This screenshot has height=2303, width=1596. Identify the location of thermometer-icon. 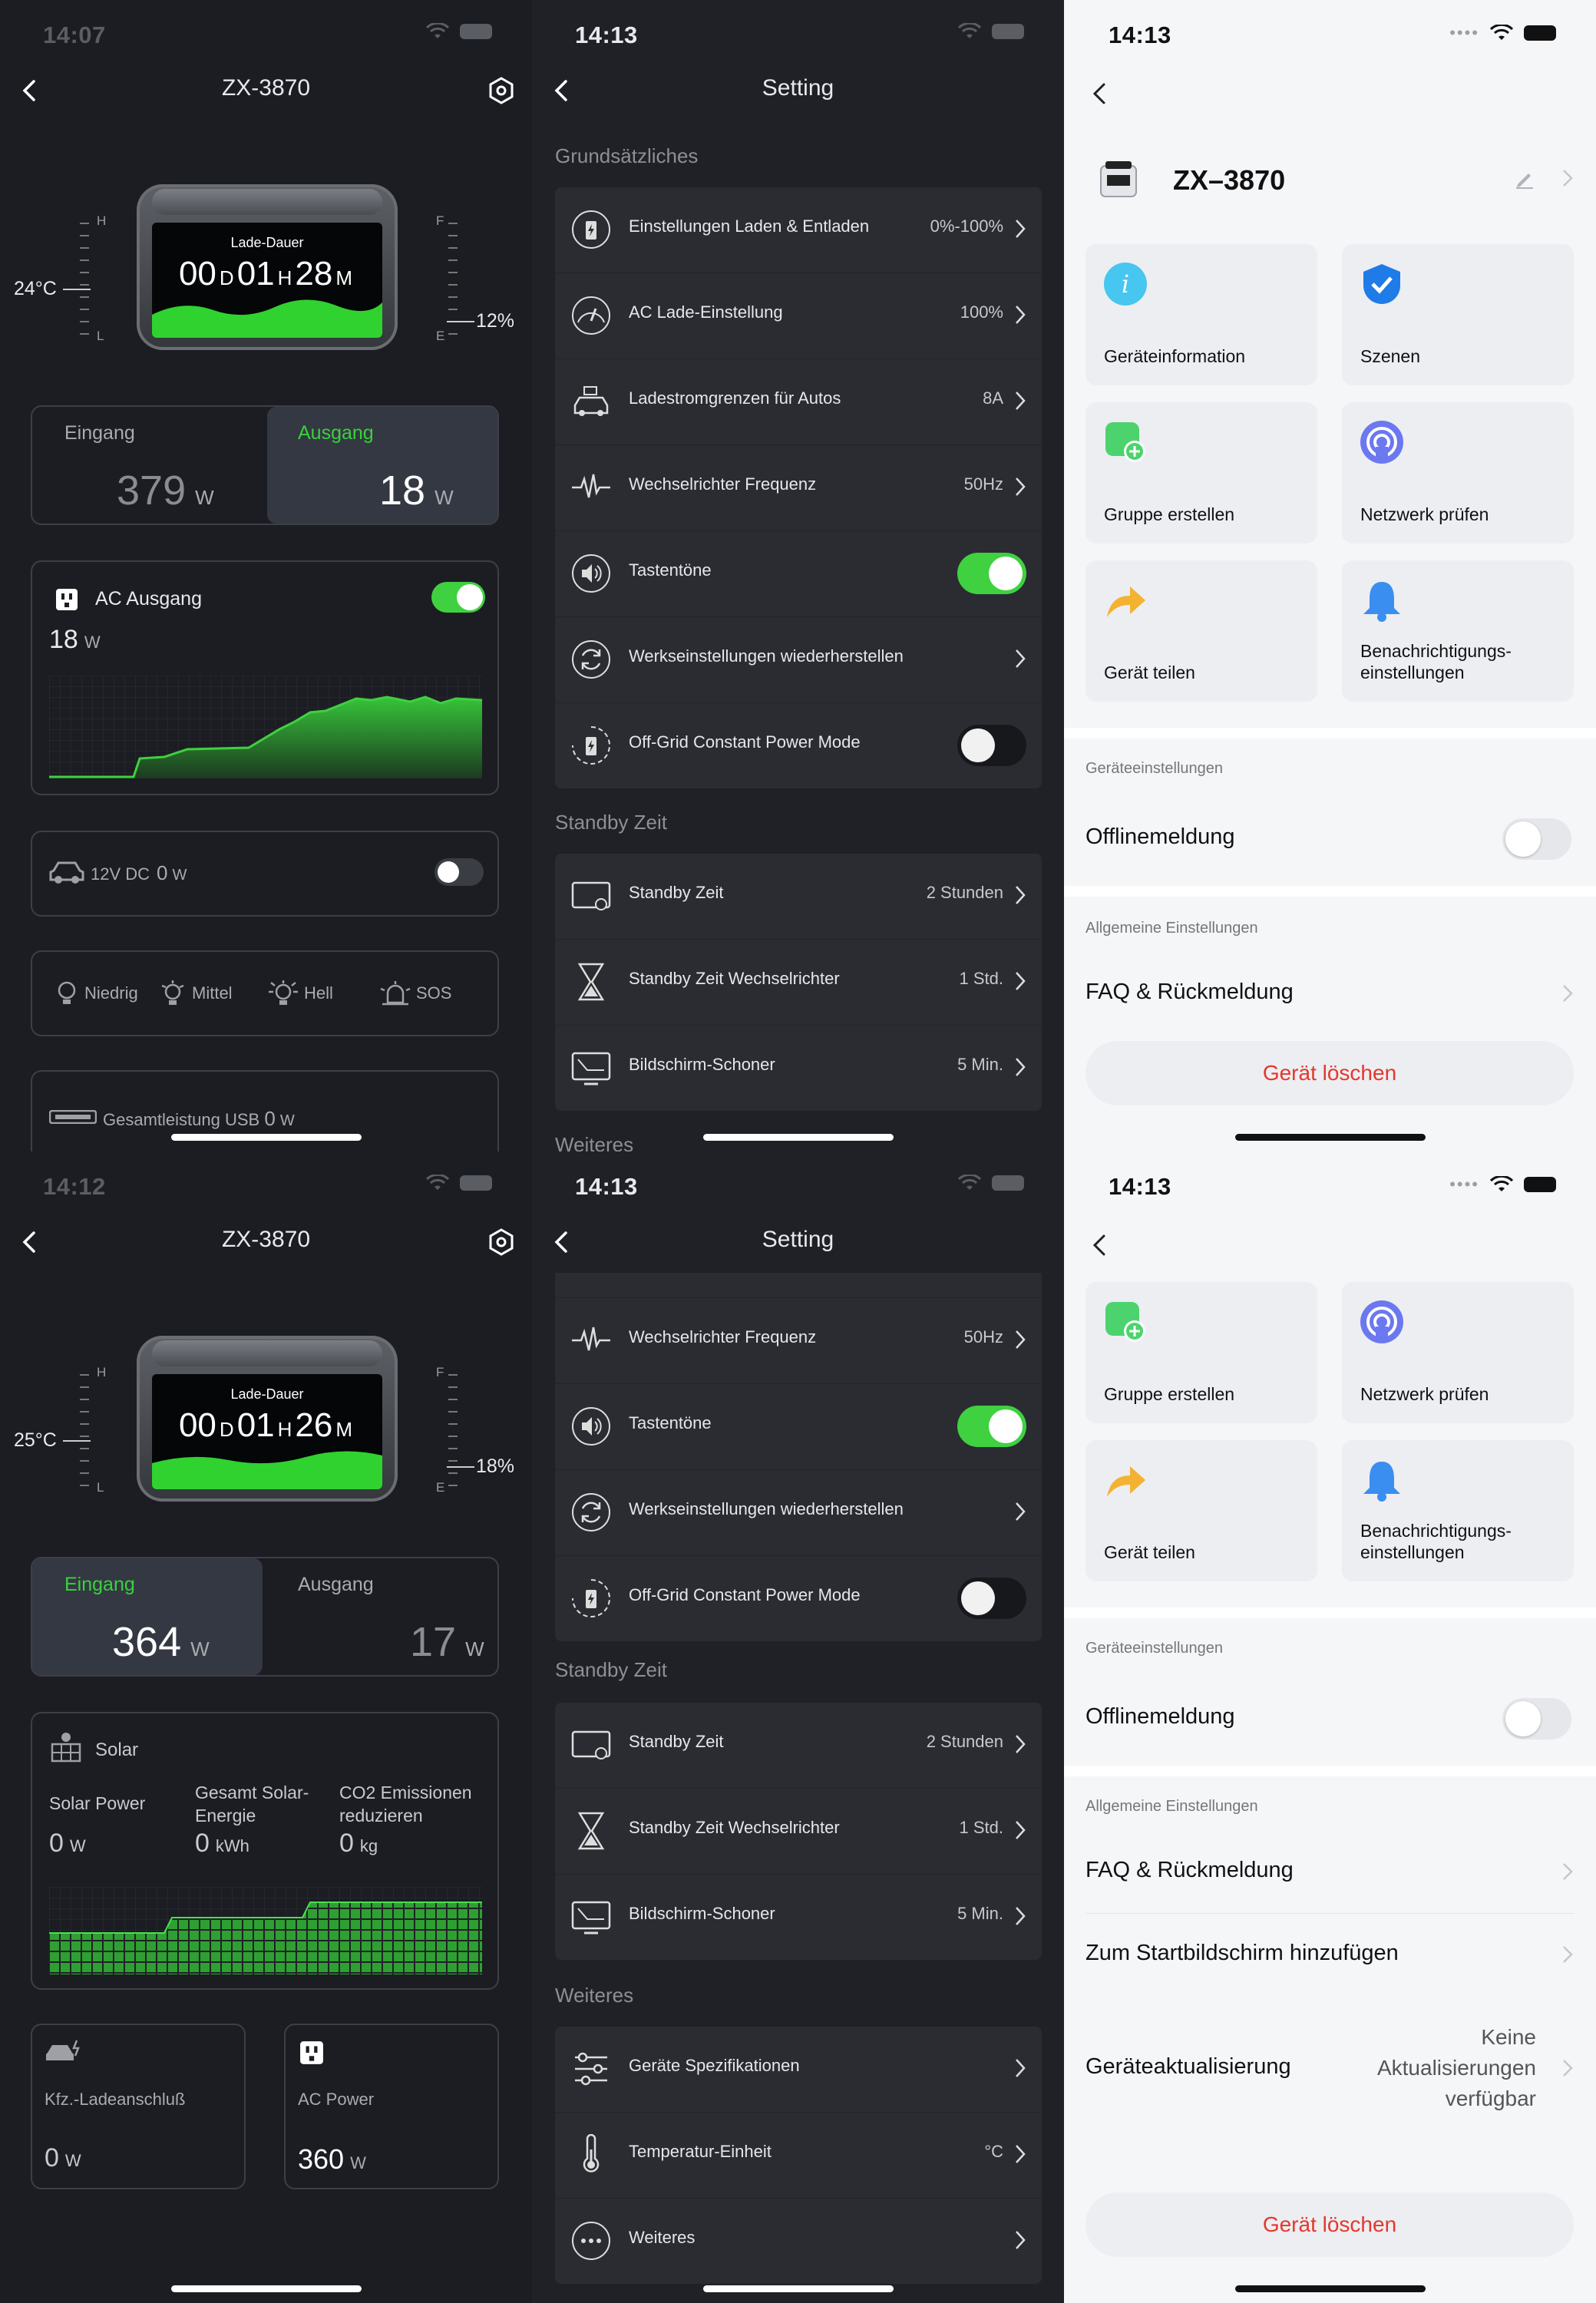
(591, 2153).